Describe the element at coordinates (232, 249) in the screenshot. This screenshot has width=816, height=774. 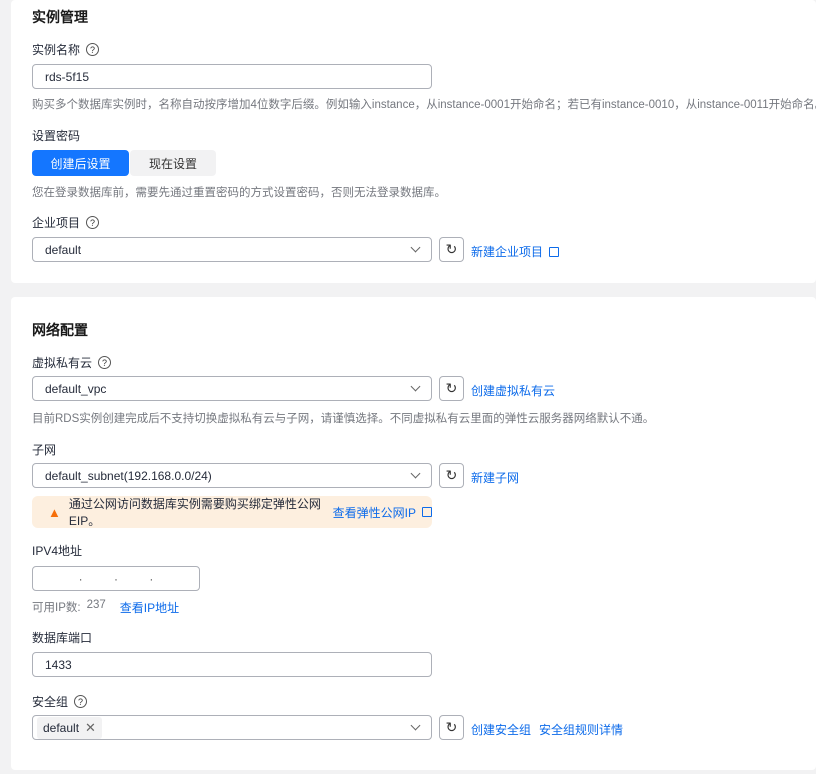
I see `project-select: default` at that location.